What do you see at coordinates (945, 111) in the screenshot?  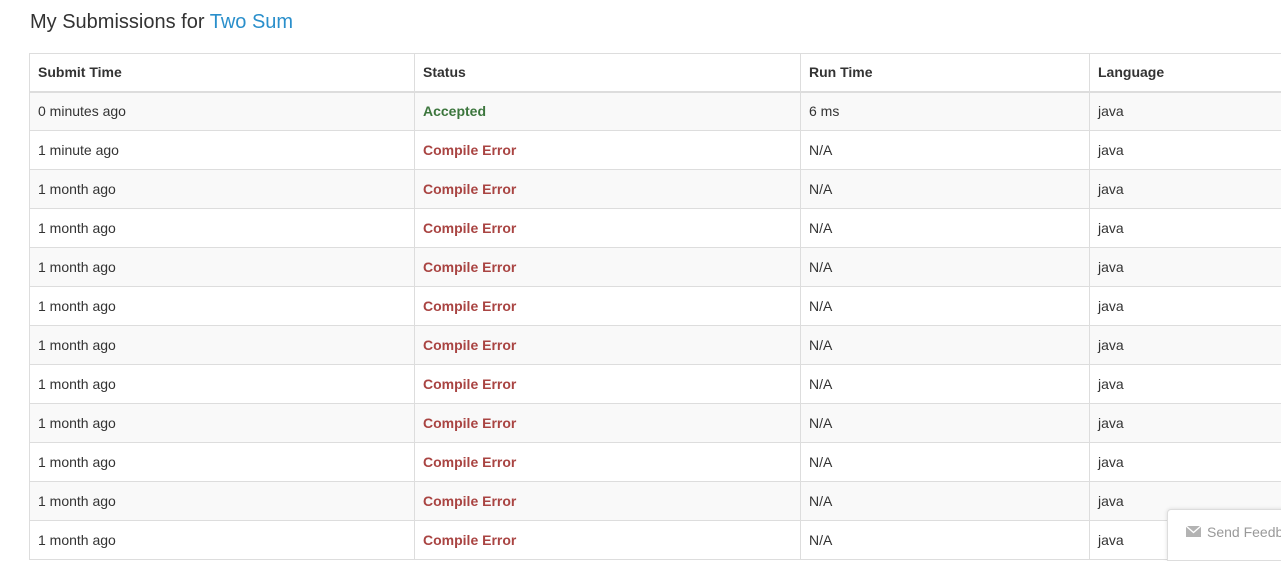 I see `run-time-cell: 6 ms` at bounding box center [945, 111].